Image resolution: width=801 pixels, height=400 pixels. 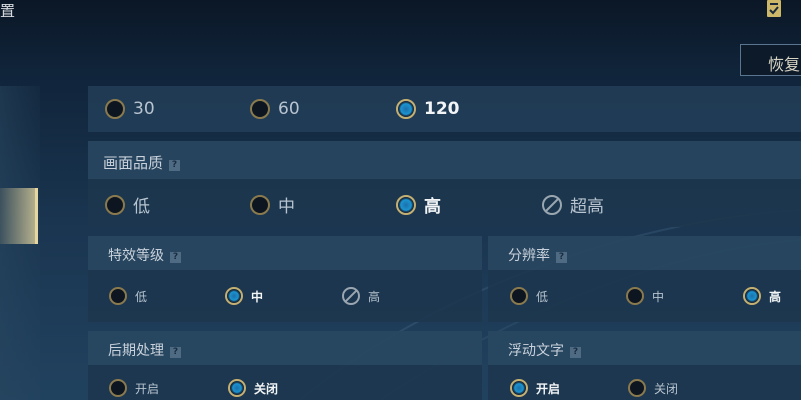 What do you see at coordinates (8, 11) in the screenshot?
I see `page-title: 置` at bounding box center [8, 11].